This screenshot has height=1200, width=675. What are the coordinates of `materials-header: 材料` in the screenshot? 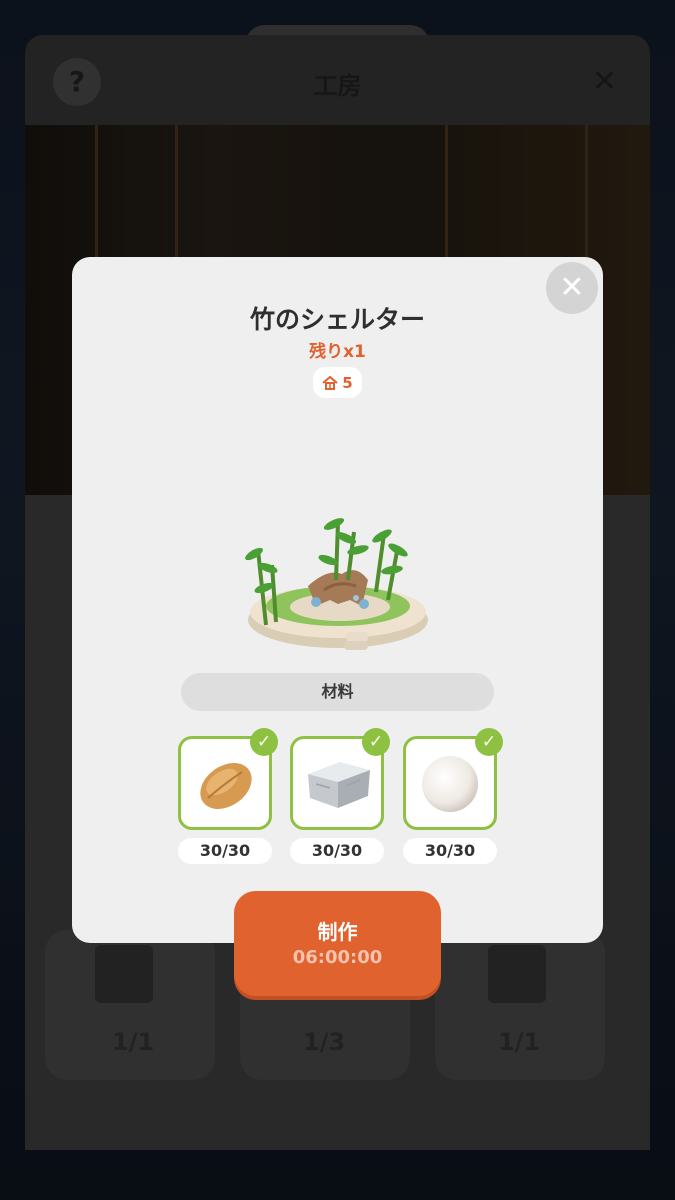 It's located at (337, 692).